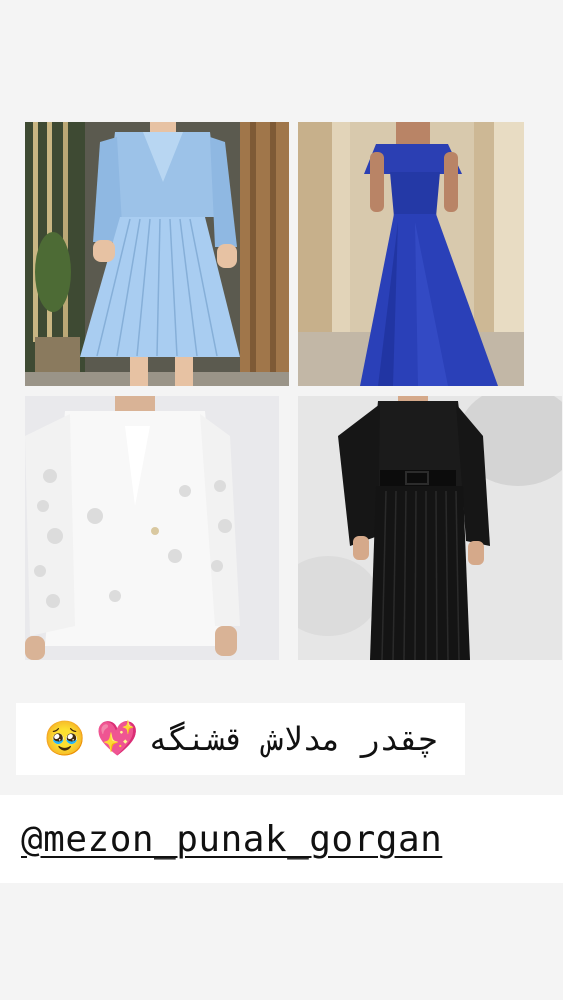 This screenshot has width=563, height=1000. I want to click on light-blue-dress-photo, so click(157, 254).